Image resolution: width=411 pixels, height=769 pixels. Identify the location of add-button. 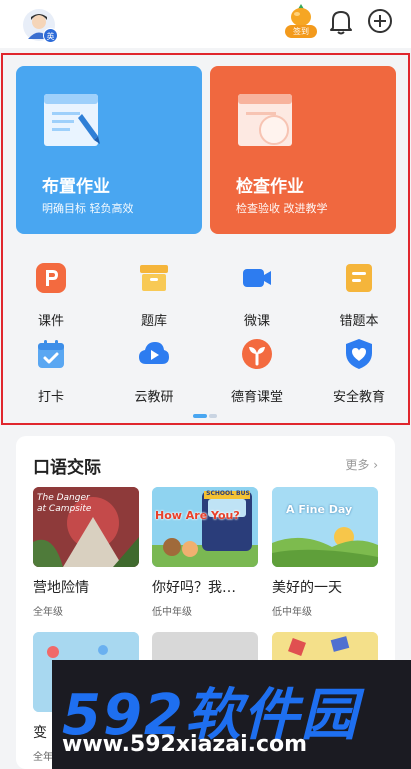
(380, 21).